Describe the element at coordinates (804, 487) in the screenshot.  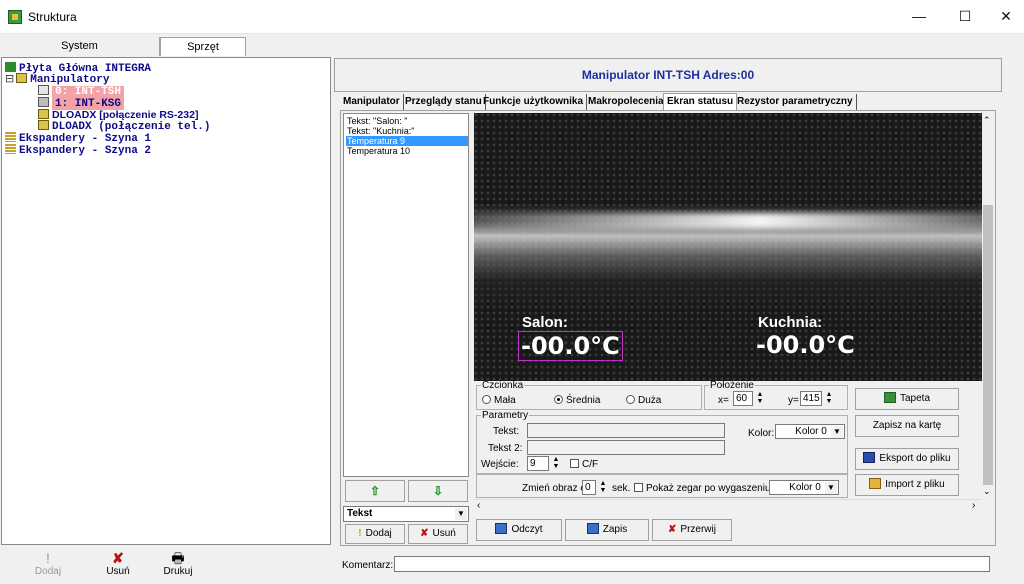
I see `clock-color-select: Kolor 0 ▼` at that location.